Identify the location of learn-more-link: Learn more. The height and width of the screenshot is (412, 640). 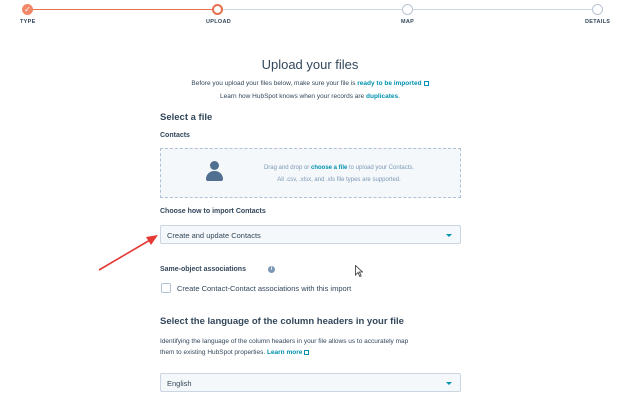
(284, 352).